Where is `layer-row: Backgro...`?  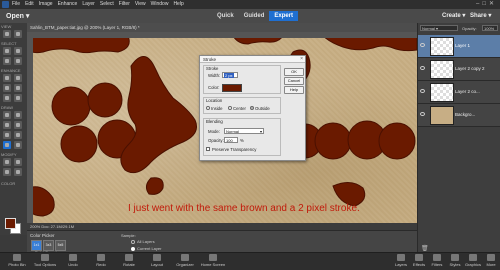 layer-row: Backgro... is located at coordinates (459, 115).